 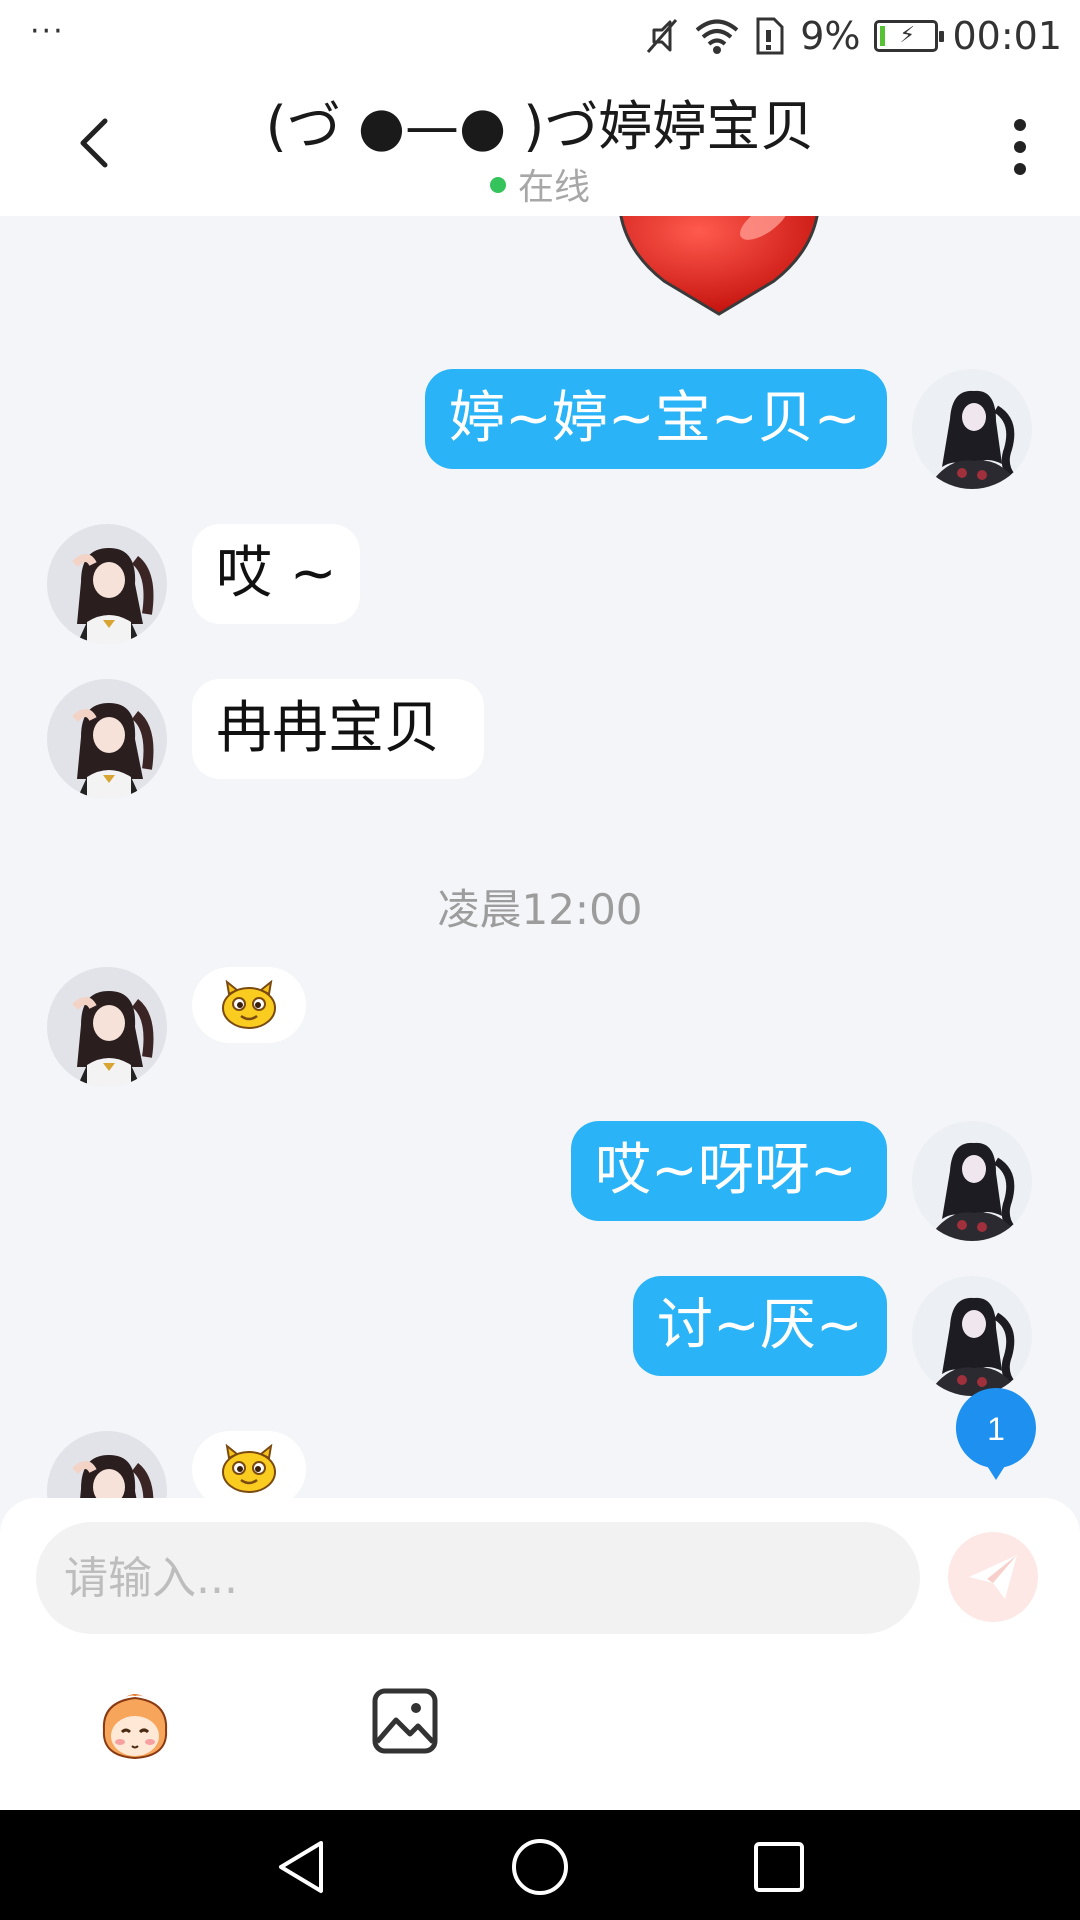 What do you see at coordinates (996, 1429) in the screenshot?
I see `unread-count: 1` at bounding box center [996, 1429].